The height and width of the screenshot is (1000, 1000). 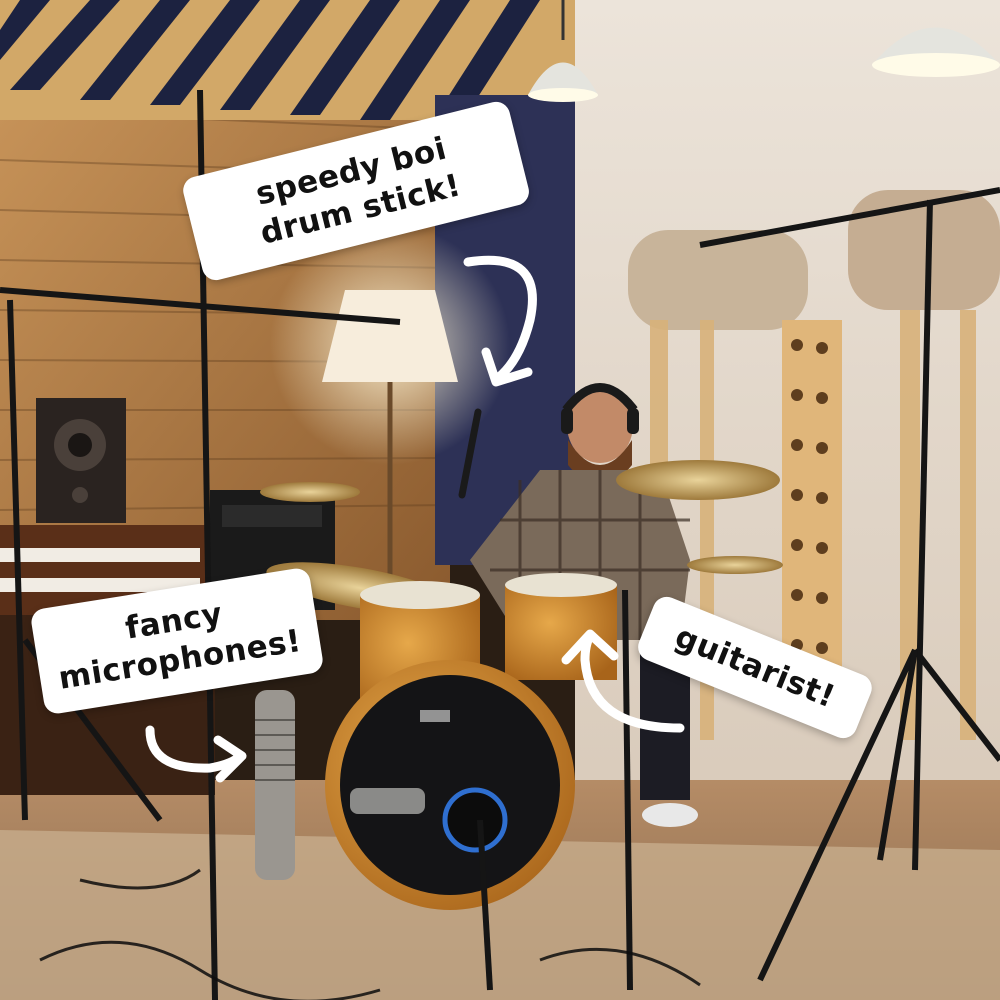 What do you see at coordinates (812, 500) in the screenshot?
I see `wood-diffuser-panel` at bounding box center [812, 500].